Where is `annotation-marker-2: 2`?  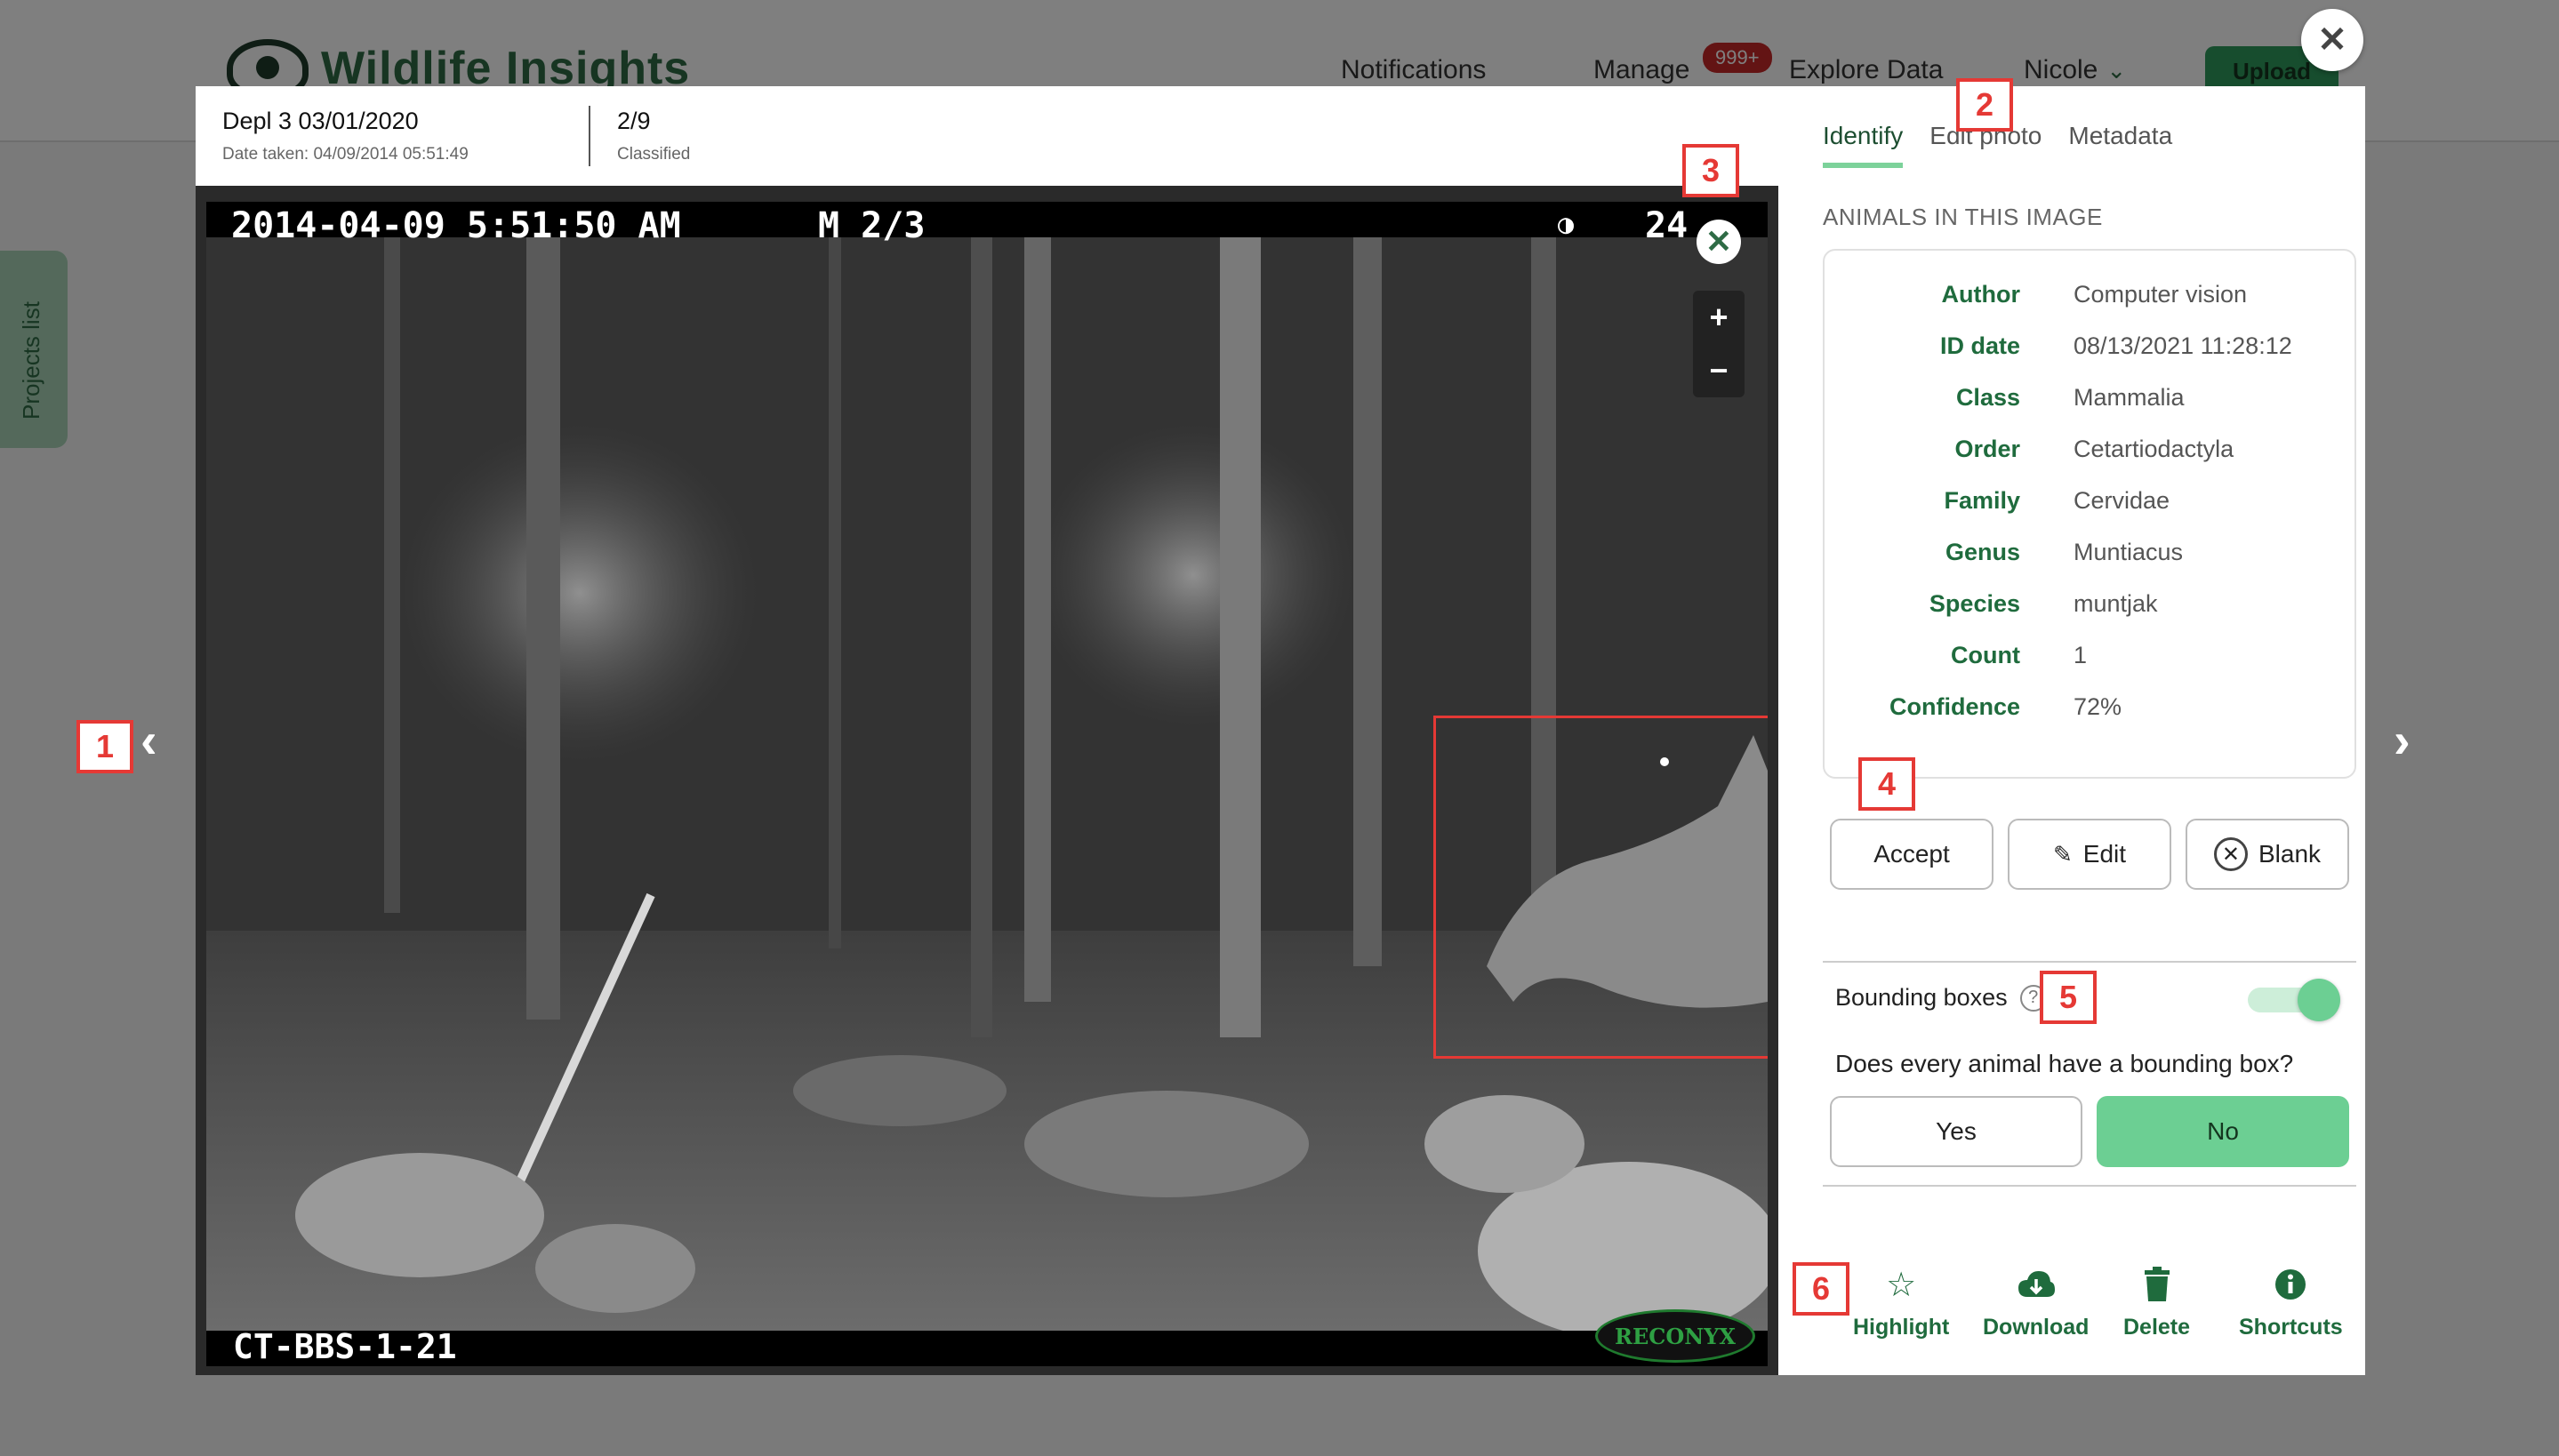 annotation-marker-2: 2 is located at coordinates (1985, 105).